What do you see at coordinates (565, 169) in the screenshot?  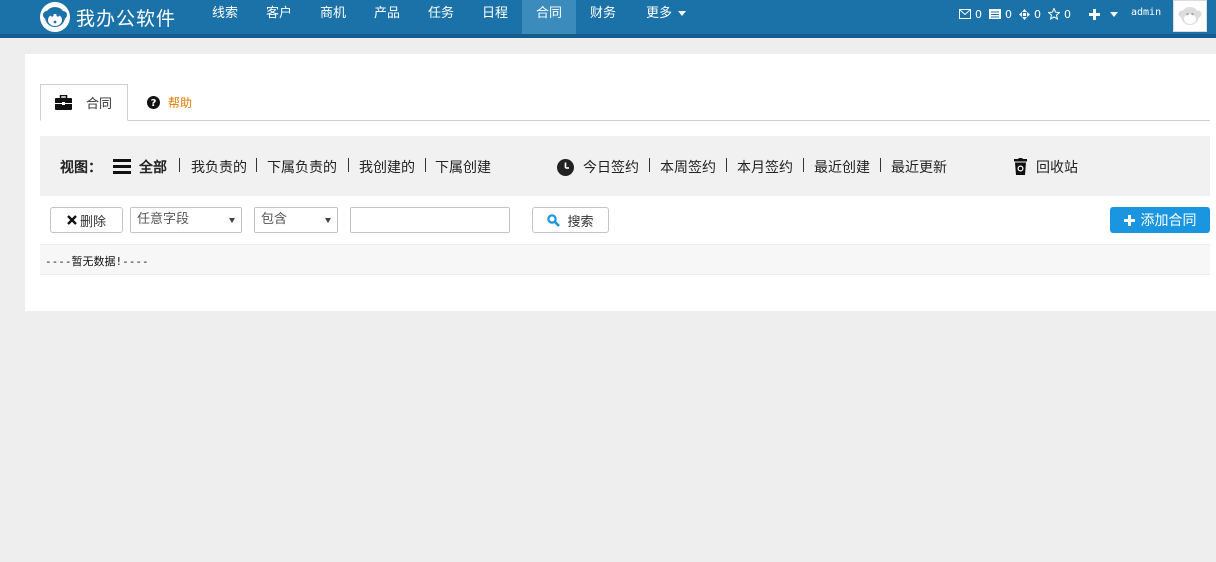 I see `clock-icon` at bounding box center [565, 169].